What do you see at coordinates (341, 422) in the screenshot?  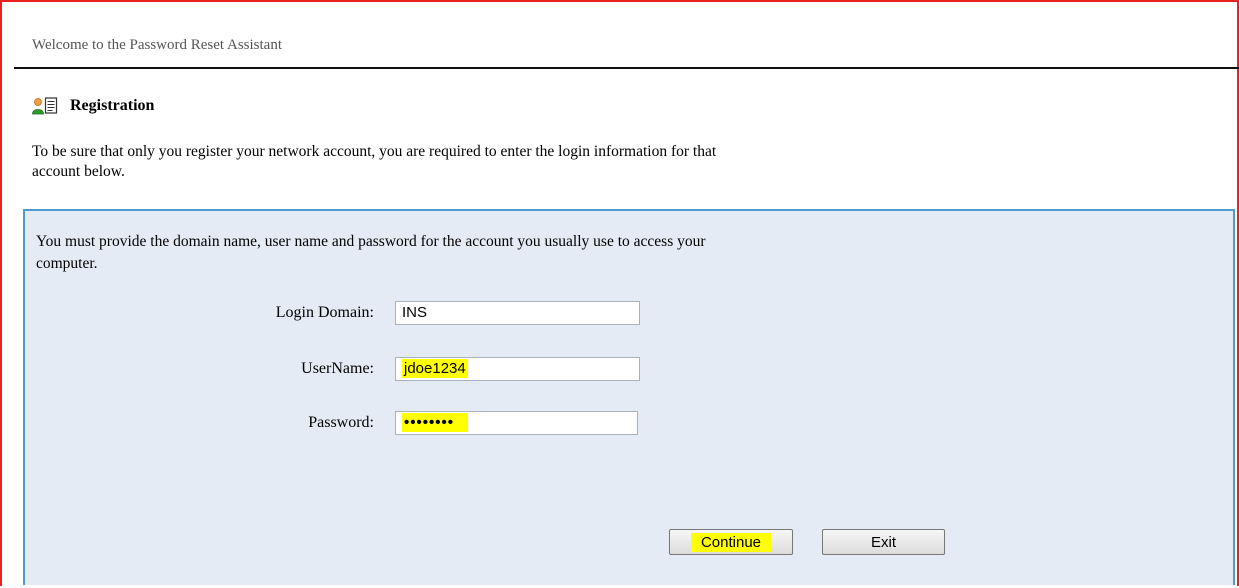 I see `password-label: Password:` at bounding box center [341, 422].